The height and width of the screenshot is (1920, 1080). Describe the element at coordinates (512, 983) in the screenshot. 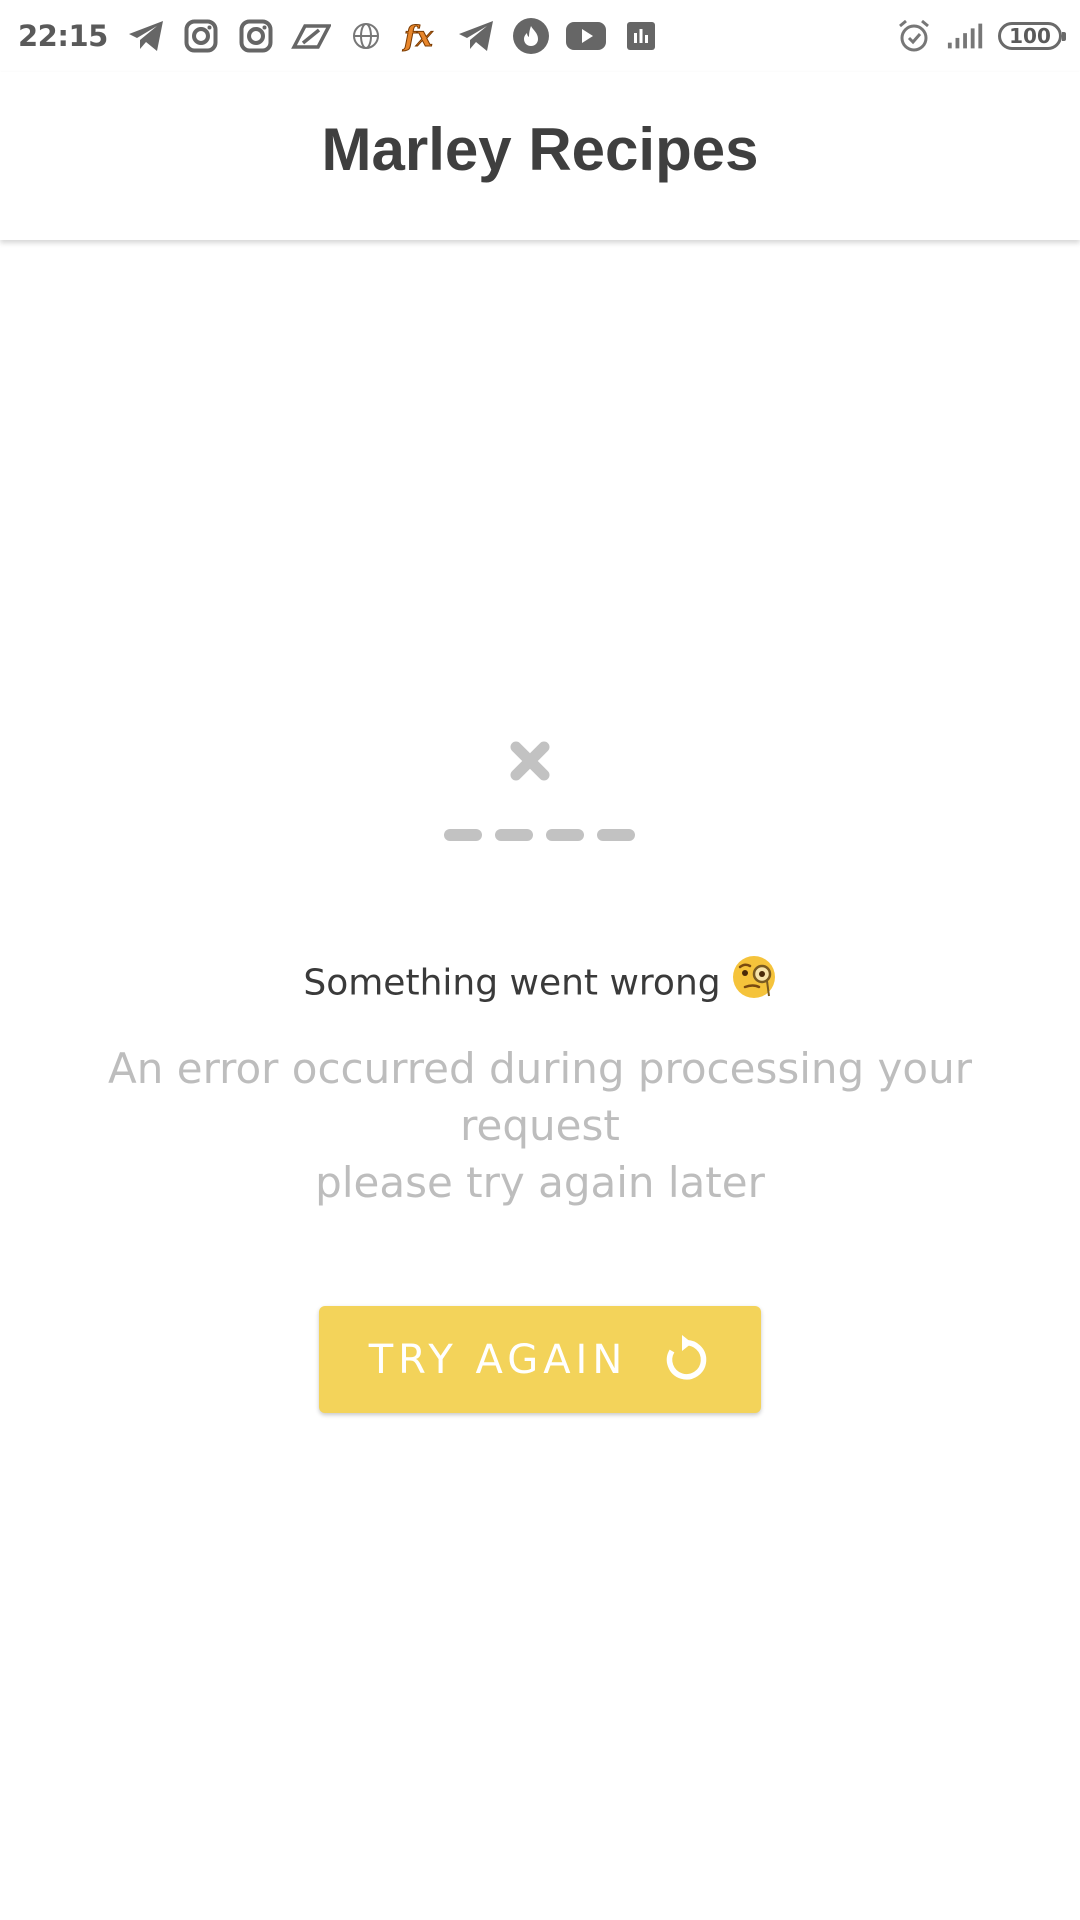

I see `error-title-text: Something went wrong` at that location.